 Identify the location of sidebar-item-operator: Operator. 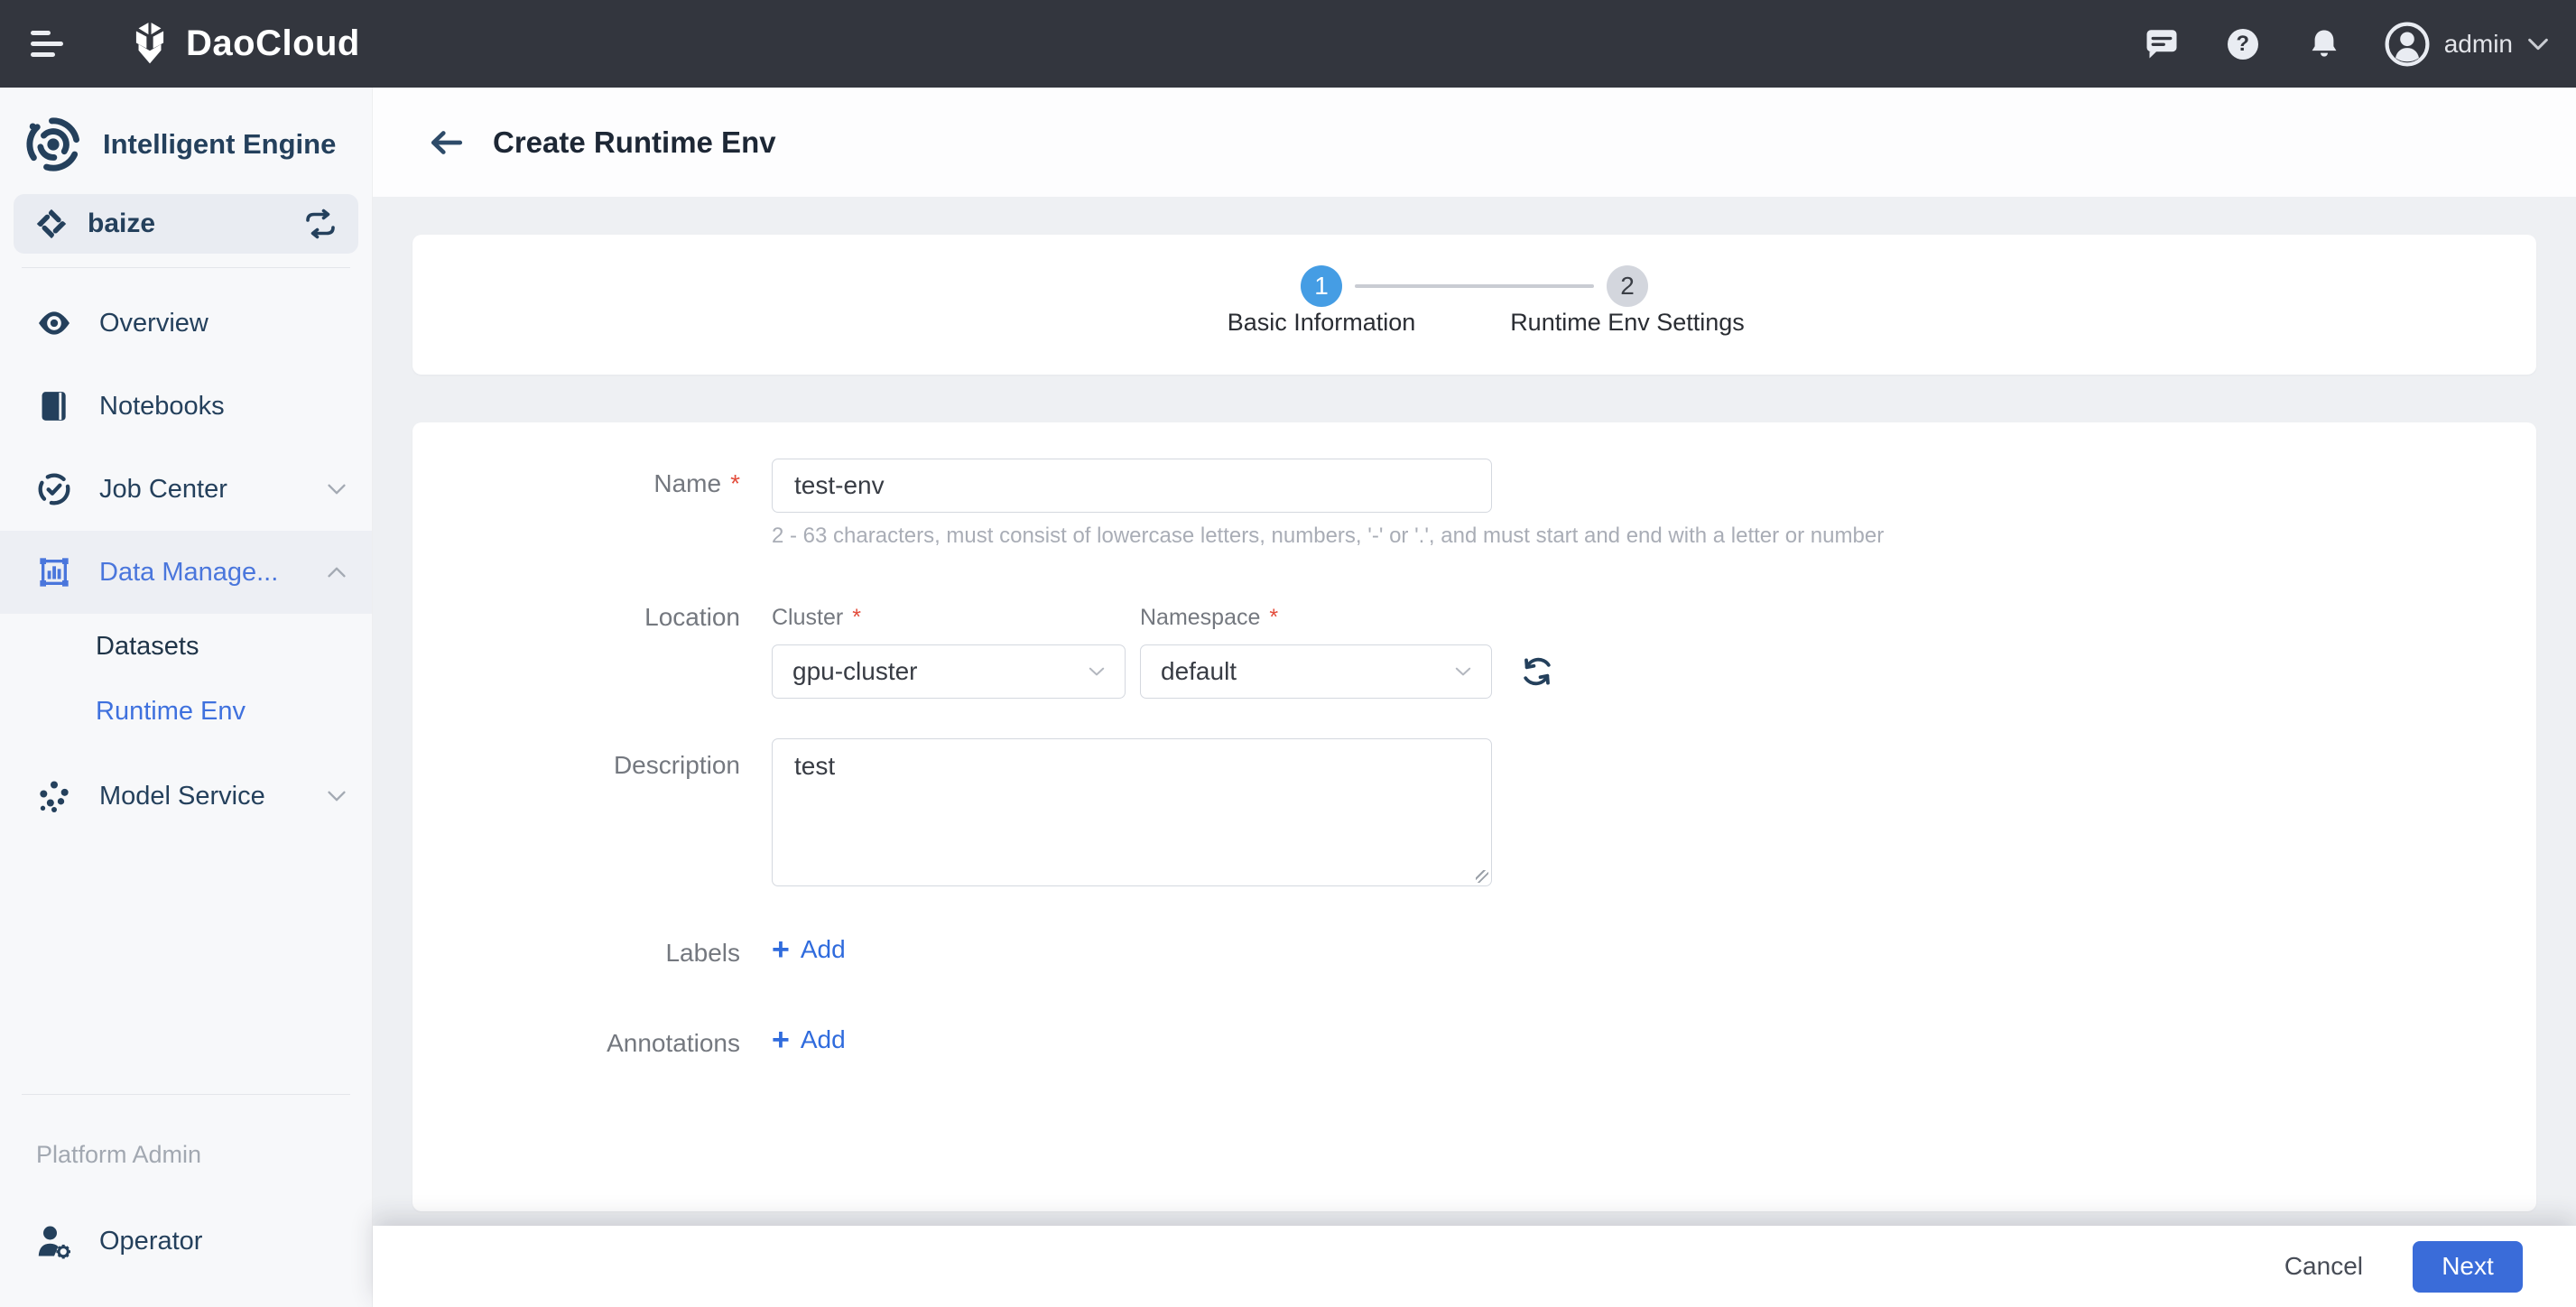
(186, 1241).